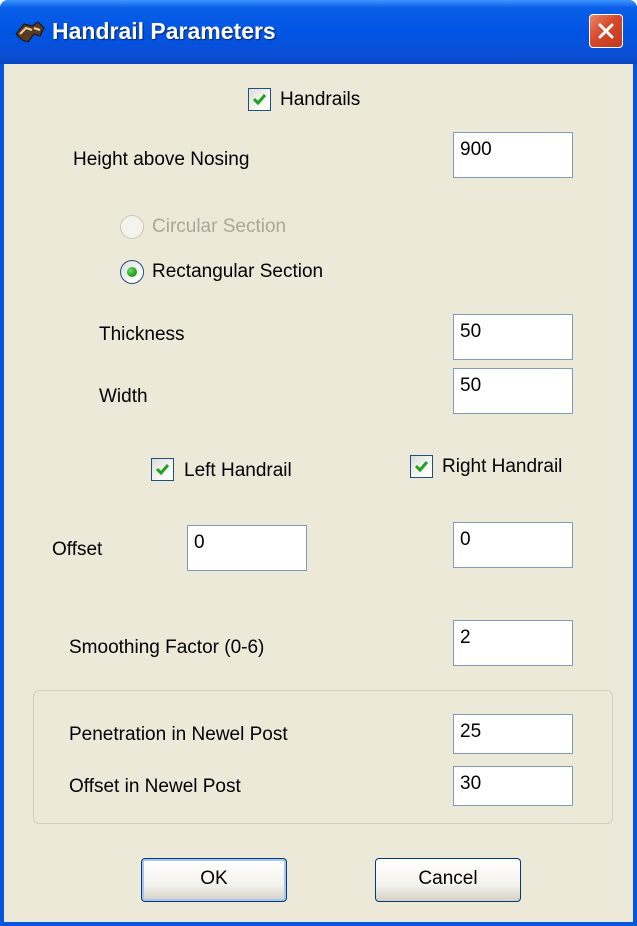 The height and width of the screenshot is (926, 637). Describe the element at coordinates (320, 99) in the screenshot. I see `handrails-label: Handrails` at that location.